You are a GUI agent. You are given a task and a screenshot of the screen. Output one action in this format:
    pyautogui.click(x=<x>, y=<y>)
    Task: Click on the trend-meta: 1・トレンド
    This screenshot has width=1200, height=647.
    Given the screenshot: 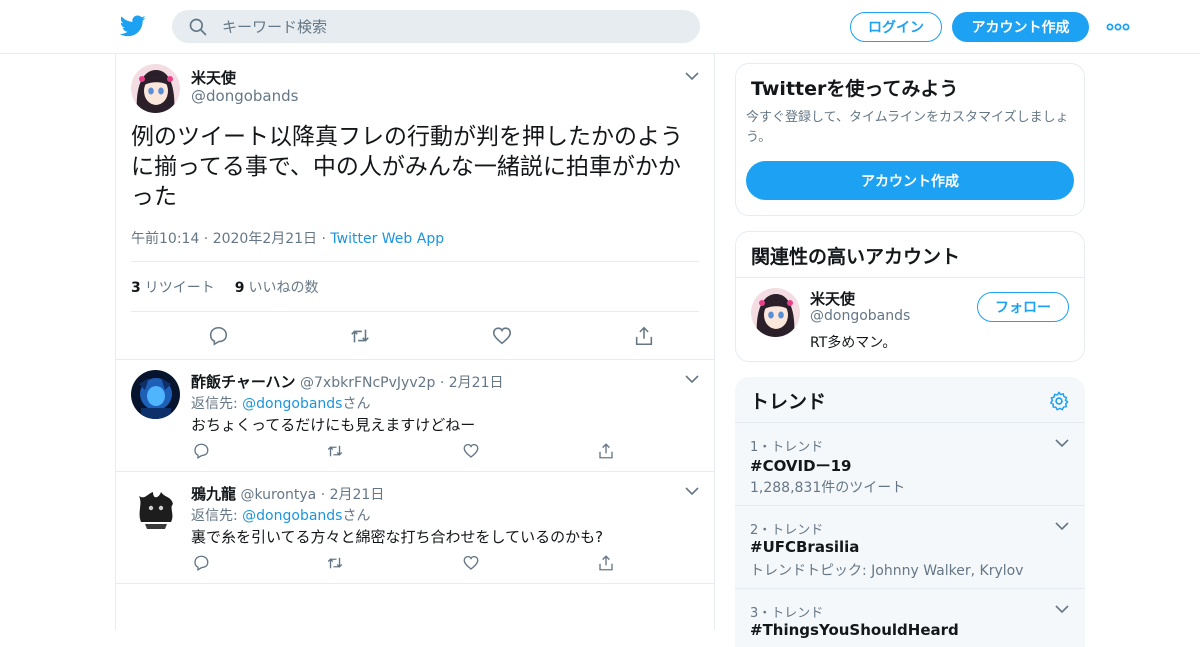 What is the action you would take?
    pyautogui.click(x=787, y=447)
    